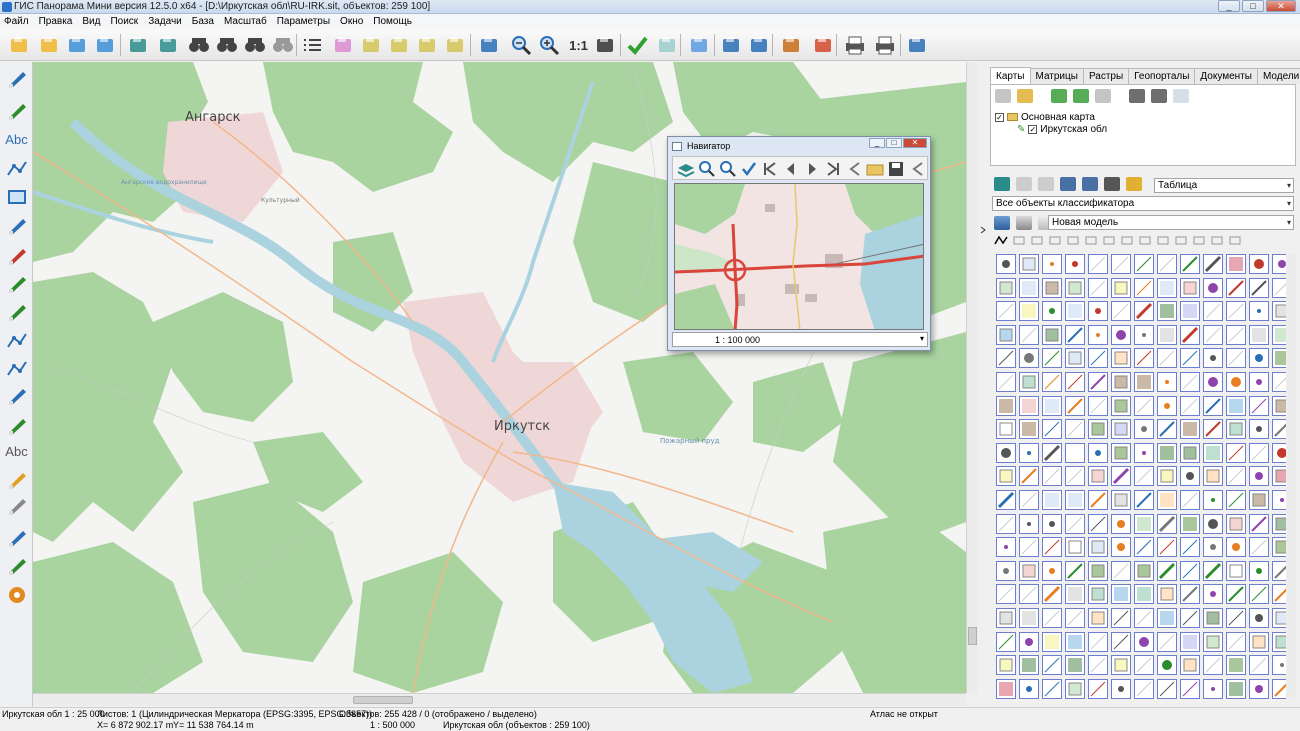 This screenshot has height=731, width=1300. Describe the element at coordinates (698, 45) in the screenshot. I see `pointer-icon` at that location.